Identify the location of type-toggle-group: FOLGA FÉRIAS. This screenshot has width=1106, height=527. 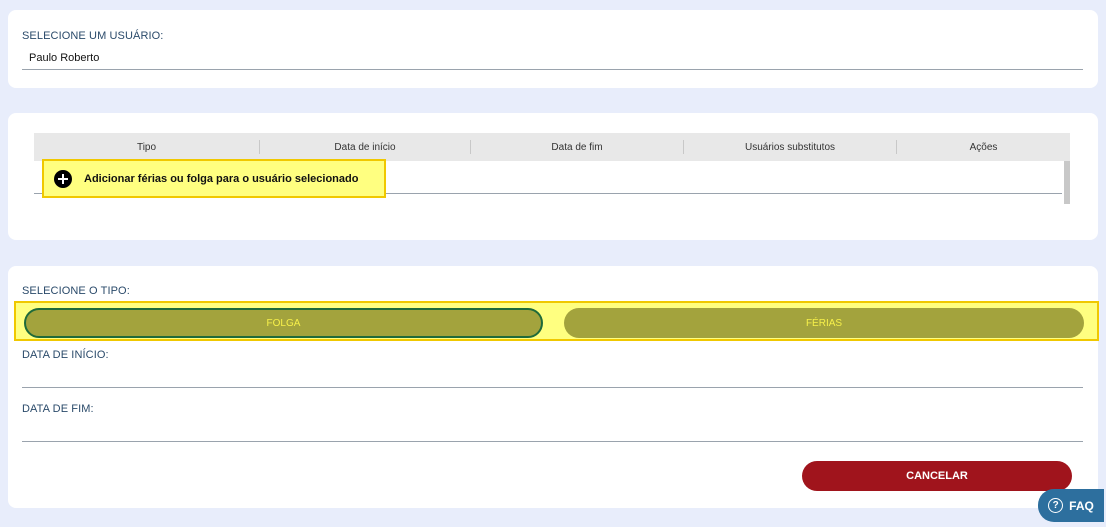
(556, 321).